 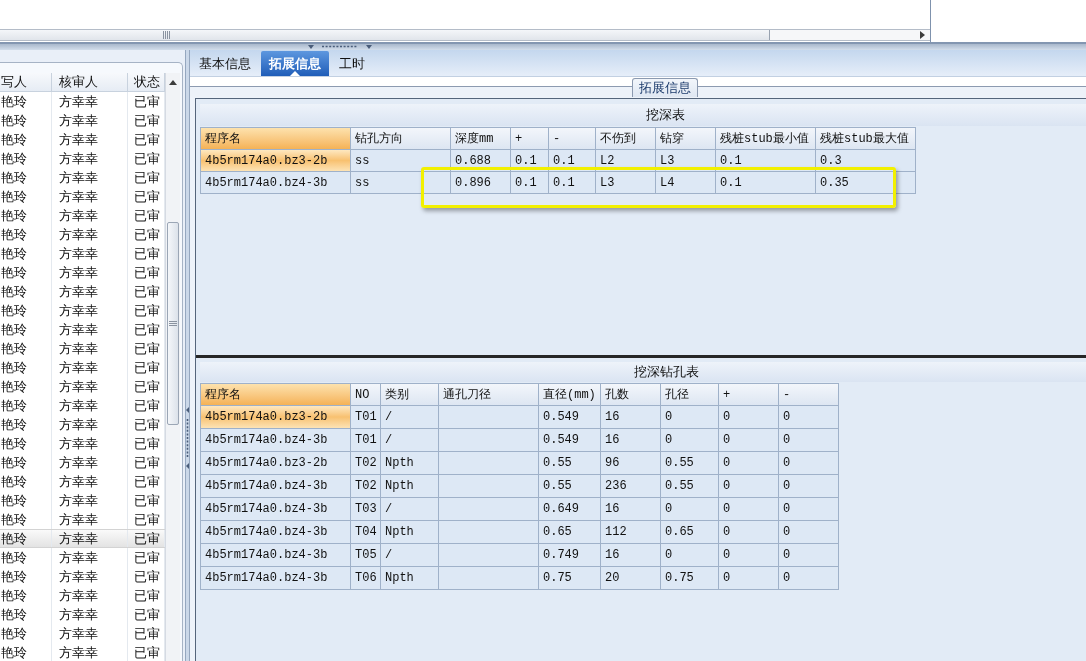 I want to click on table-cell: T03, so click(x=366, y=509).